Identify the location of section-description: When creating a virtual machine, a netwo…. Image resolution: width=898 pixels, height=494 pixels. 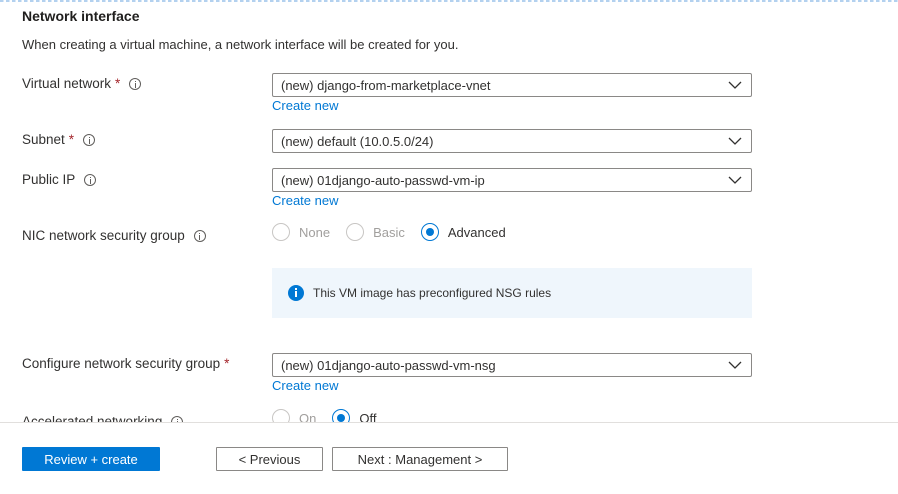
(240, 44).